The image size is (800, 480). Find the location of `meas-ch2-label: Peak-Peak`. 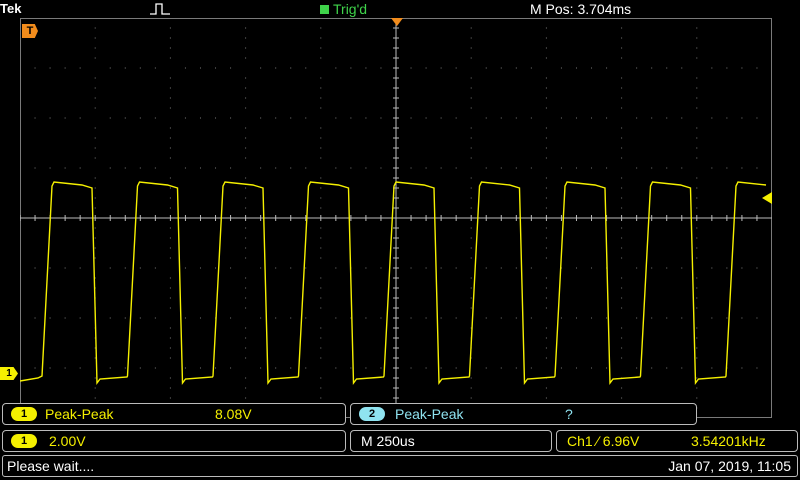

meas-ch2-label: Peak-Peak is located at coordinates (429, 414).